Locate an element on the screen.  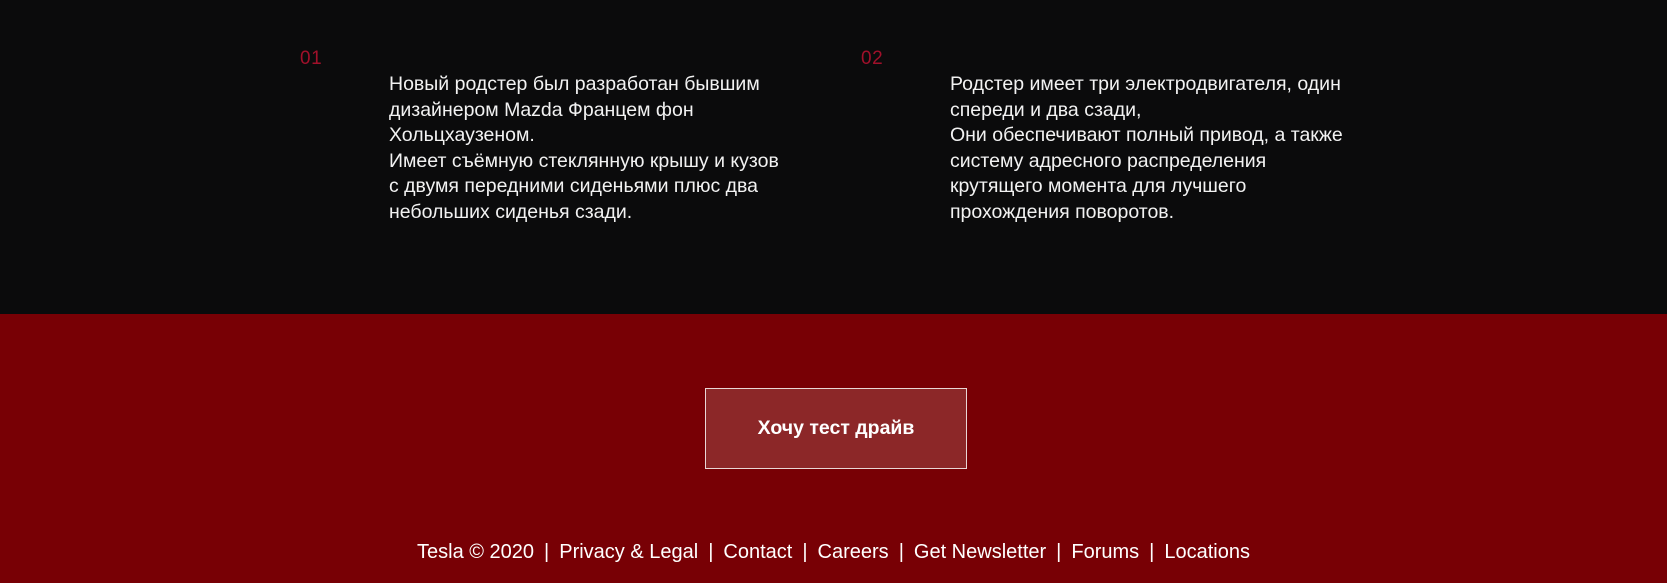
test-drive-button: Хочу тест драйв is located at coordinates (836, 428).